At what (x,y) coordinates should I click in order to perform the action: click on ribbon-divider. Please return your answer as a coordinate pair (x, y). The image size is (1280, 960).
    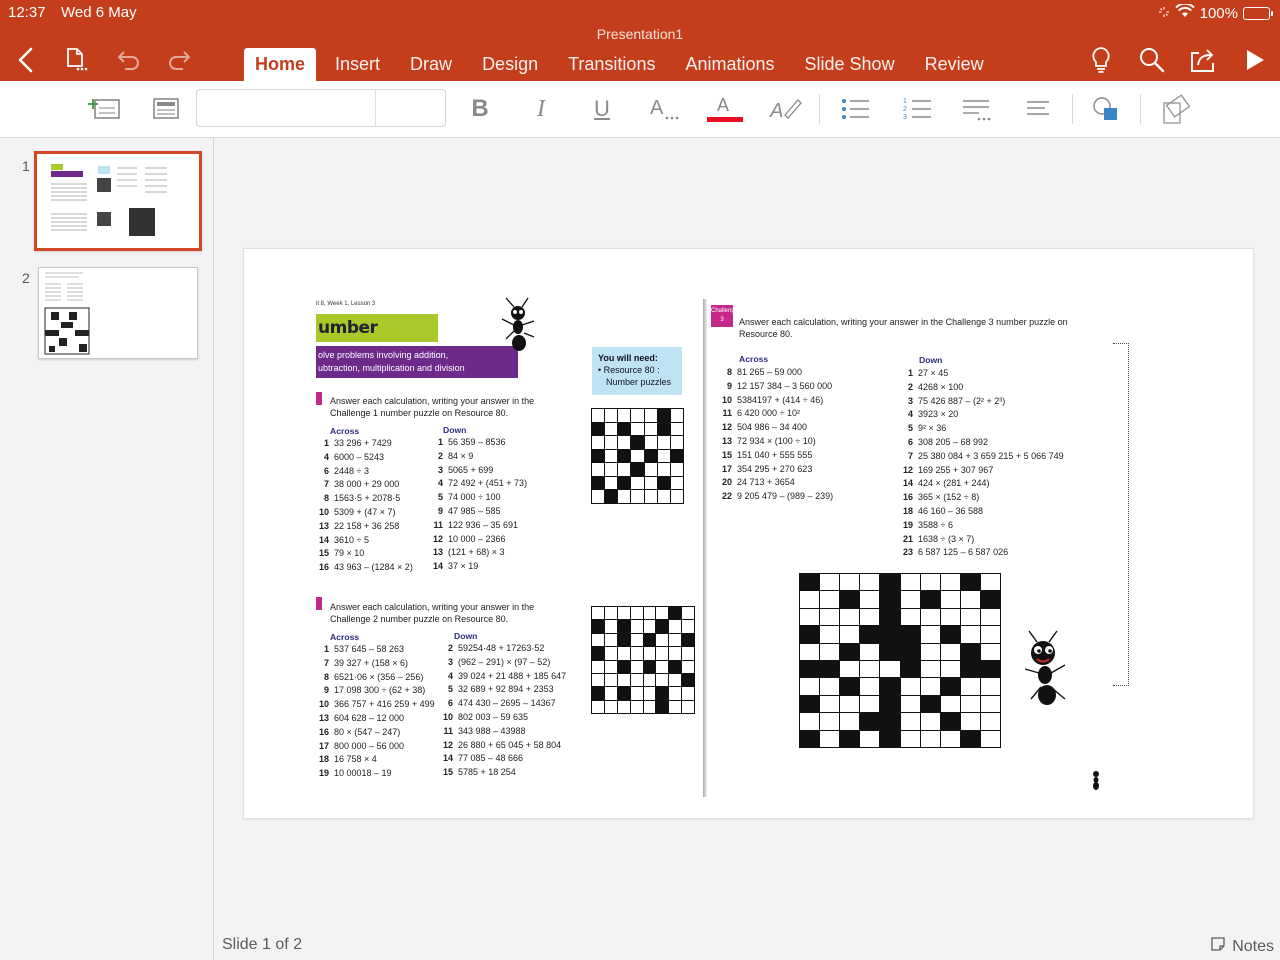
    Looking at the image, I should click on (819, 109).